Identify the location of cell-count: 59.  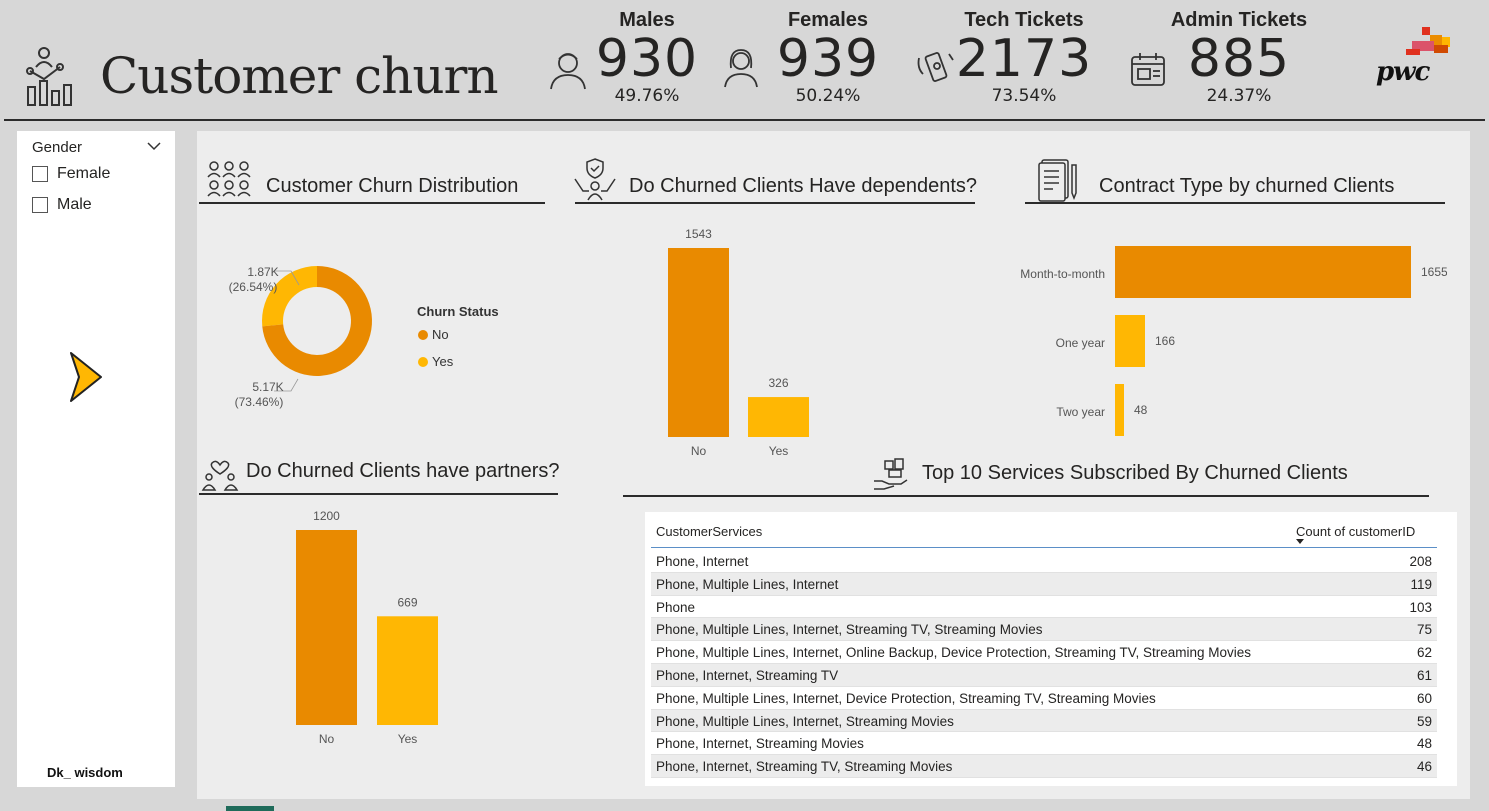
(1424, 721).